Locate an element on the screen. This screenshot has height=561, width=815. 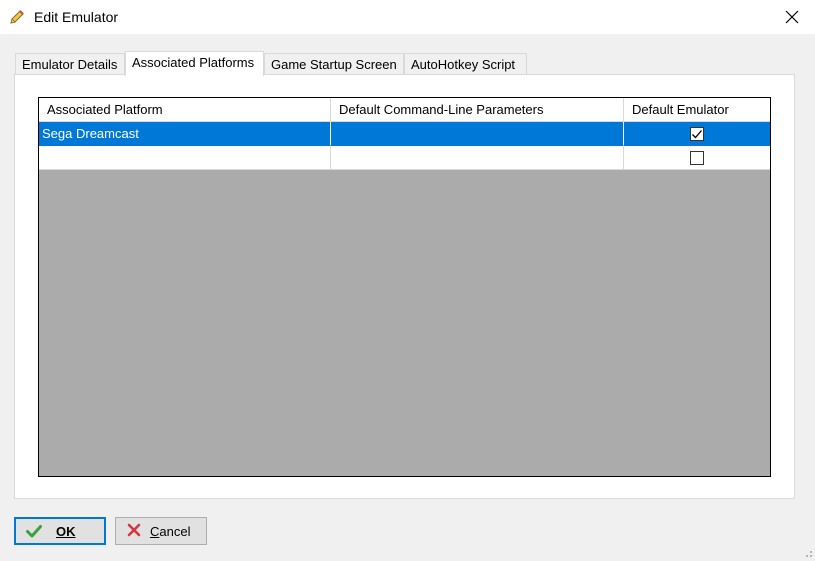
pencil-icon is located at coordinates (17, 17).